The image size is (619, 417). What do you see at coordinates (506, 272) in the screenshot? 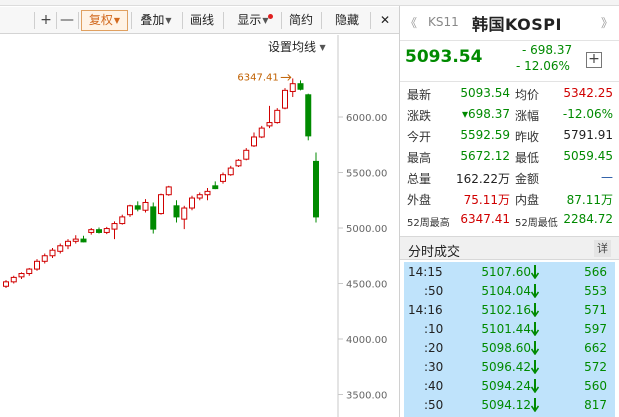
I see `tick-price: 5107.60` at bounding box center [506, 272].